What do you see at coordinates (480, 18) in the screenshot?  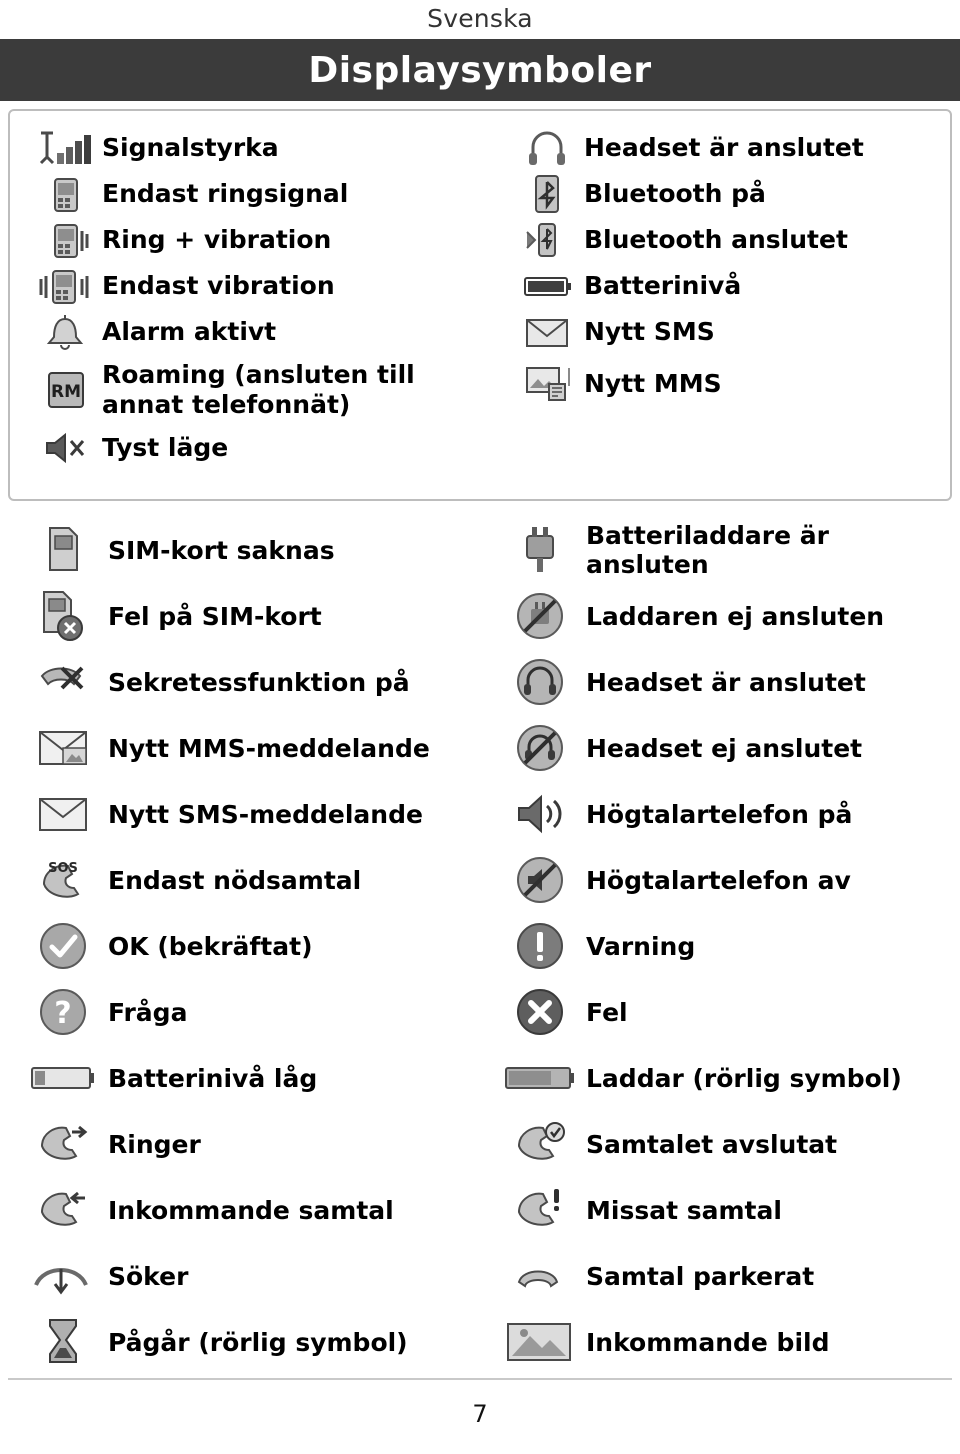 I see `language-label: Svenska` at bounding box center [480, 18].